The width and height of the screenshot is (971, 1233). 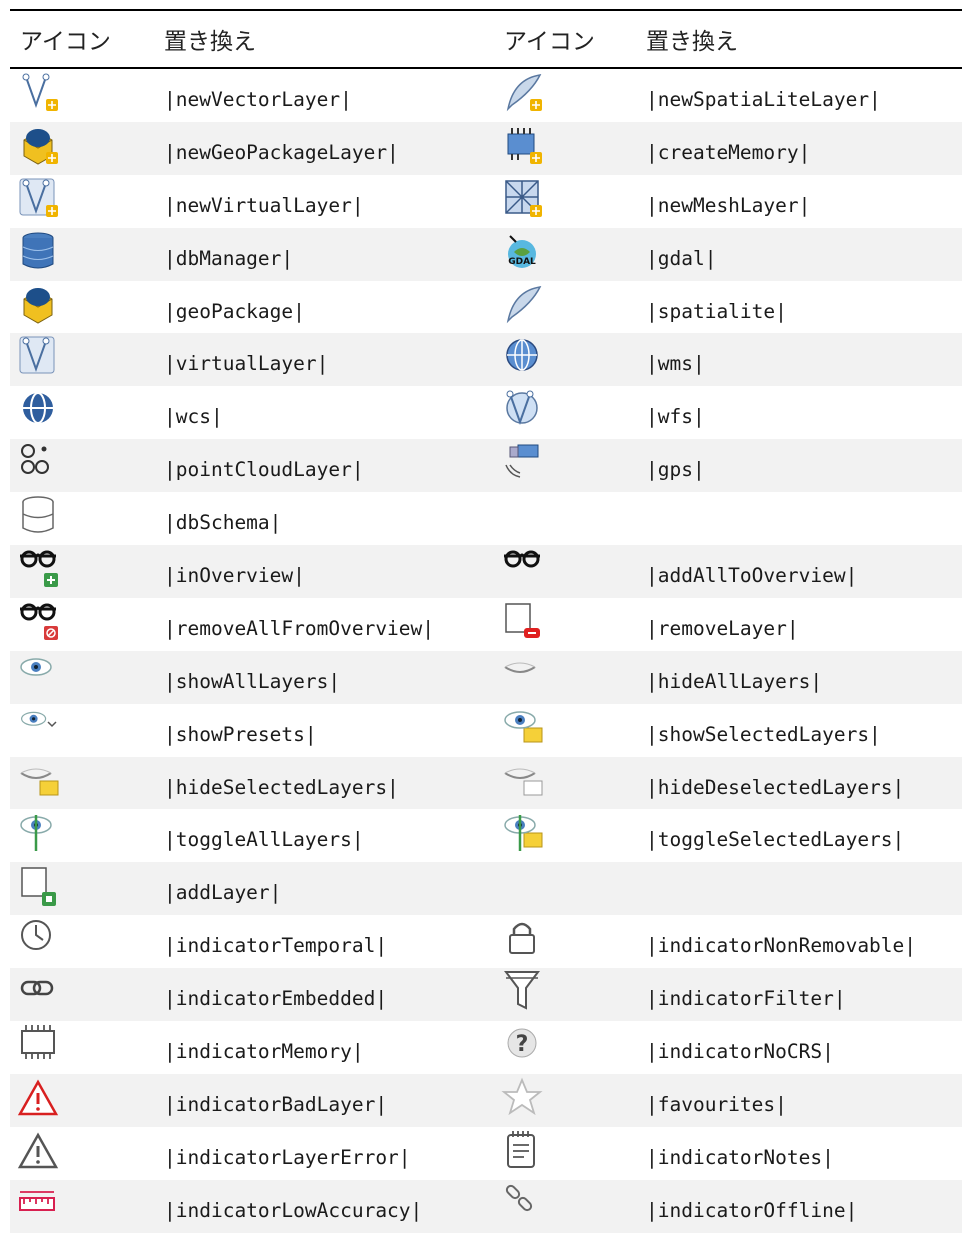 I want to click on db-manager-icon, so click(x=39, y=252).